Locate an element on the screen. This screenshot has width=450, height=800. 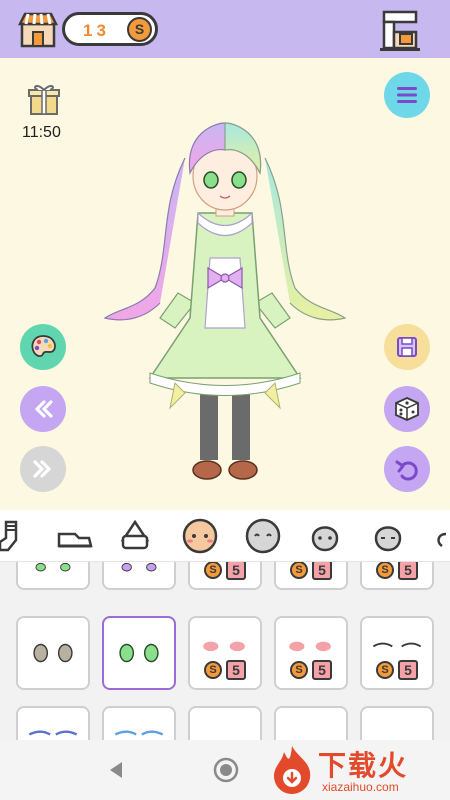
back-icon is located at coordinates (116, 770).